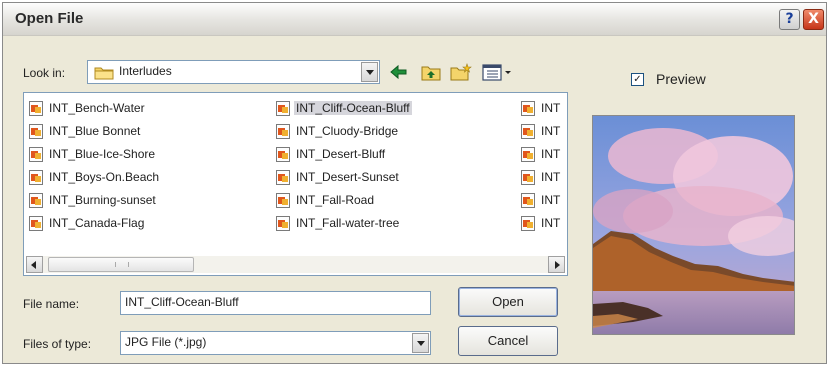 Image resolution: width=831 pixels, height=368 pixels. Describe the element at coordinates (233, 72) in the screenshot. I see `look-in-dropdown: Interludes` at that location.